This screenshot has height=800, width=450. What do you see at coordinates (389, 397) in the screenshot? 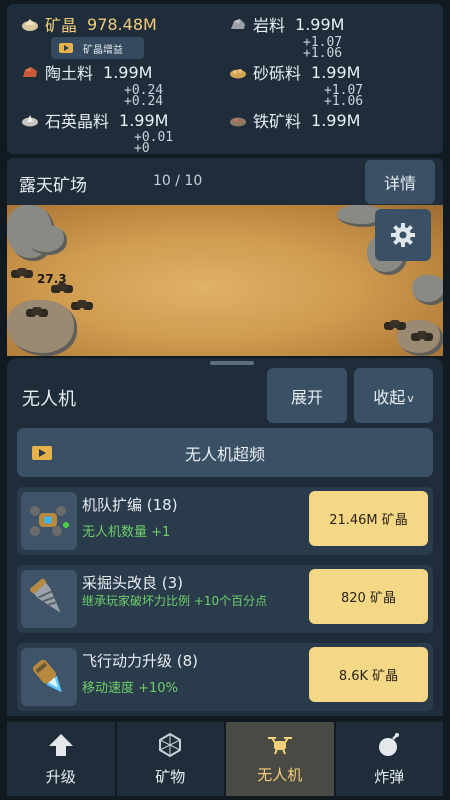
I see `collapse-label: 收起` at bounding box center [389, 397].